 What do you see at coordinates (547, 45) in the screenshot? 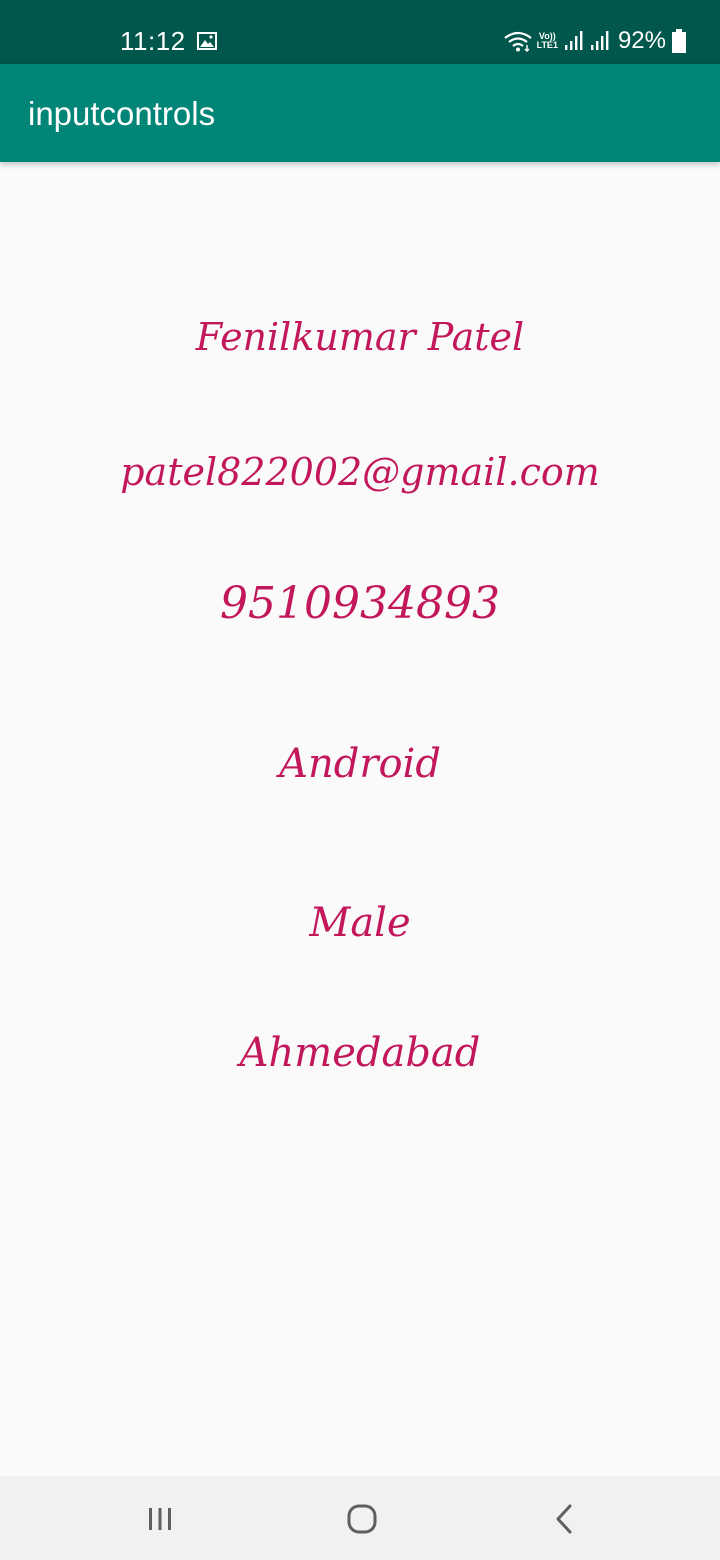
I see `lte-label: LTE1` at bounding box center [547, 45].